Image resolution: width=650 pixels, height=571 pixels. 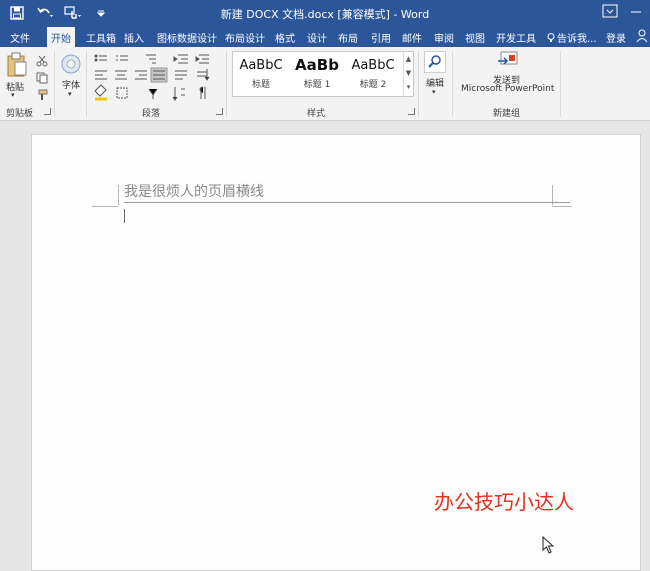 I want to click on paste-label: 粘贴, so click(x=15, y=86).